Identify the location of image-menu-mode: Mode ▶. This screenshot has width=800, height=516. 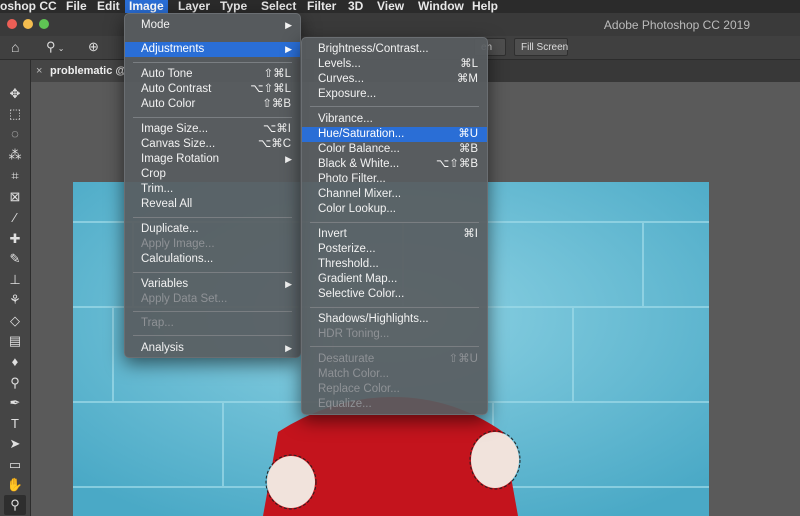
(212, 25).